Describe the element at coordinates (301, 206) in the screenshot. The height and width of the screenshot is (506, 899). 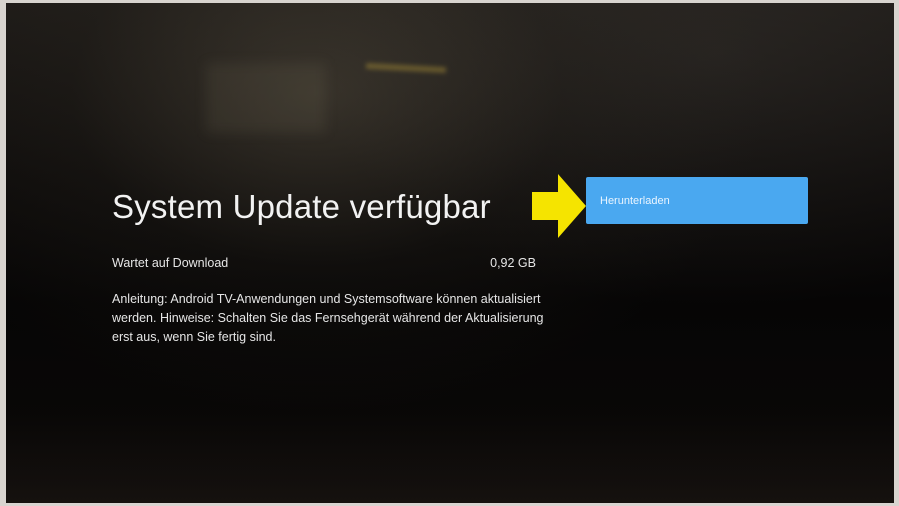
I see `page-title: System Update verfügbar` at that location.